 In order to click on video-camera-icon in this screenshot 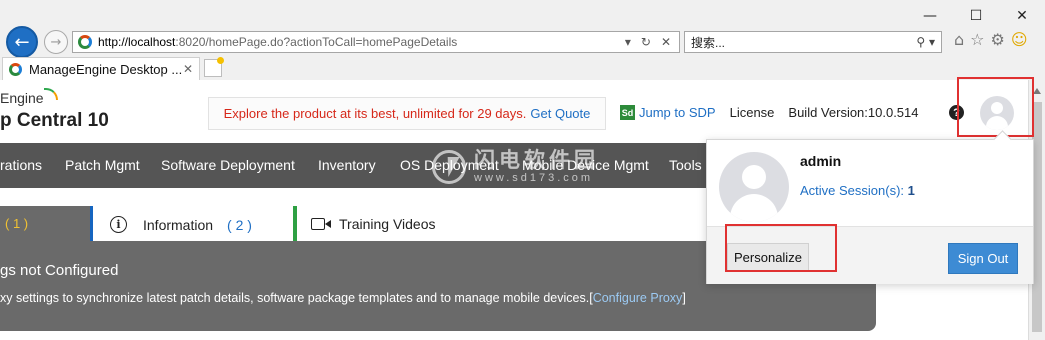, I will do `click(321, 224)`.